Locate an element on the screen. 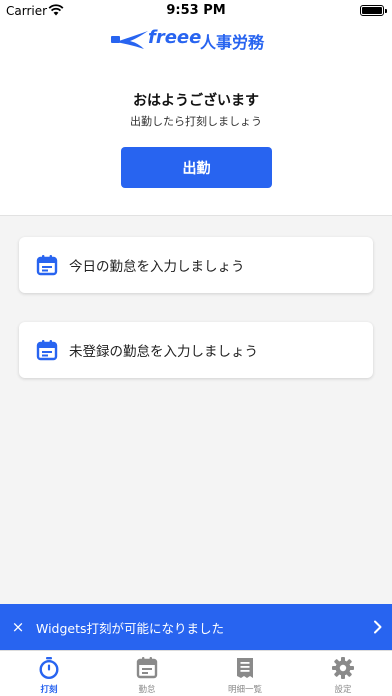 This screenshot has width=392, height=696. document-icon is located at coordinates (245, 668).